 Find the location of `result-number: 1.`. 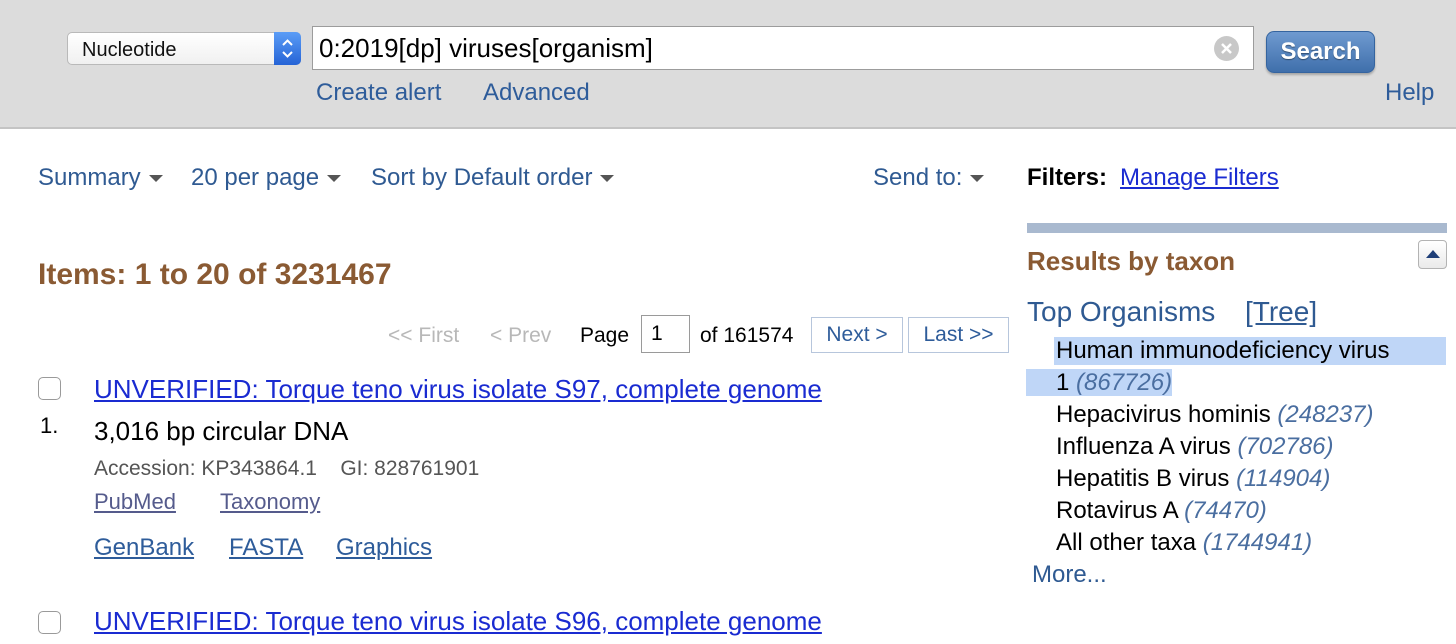

result-number: 1. is located at coordinates (49, 425).